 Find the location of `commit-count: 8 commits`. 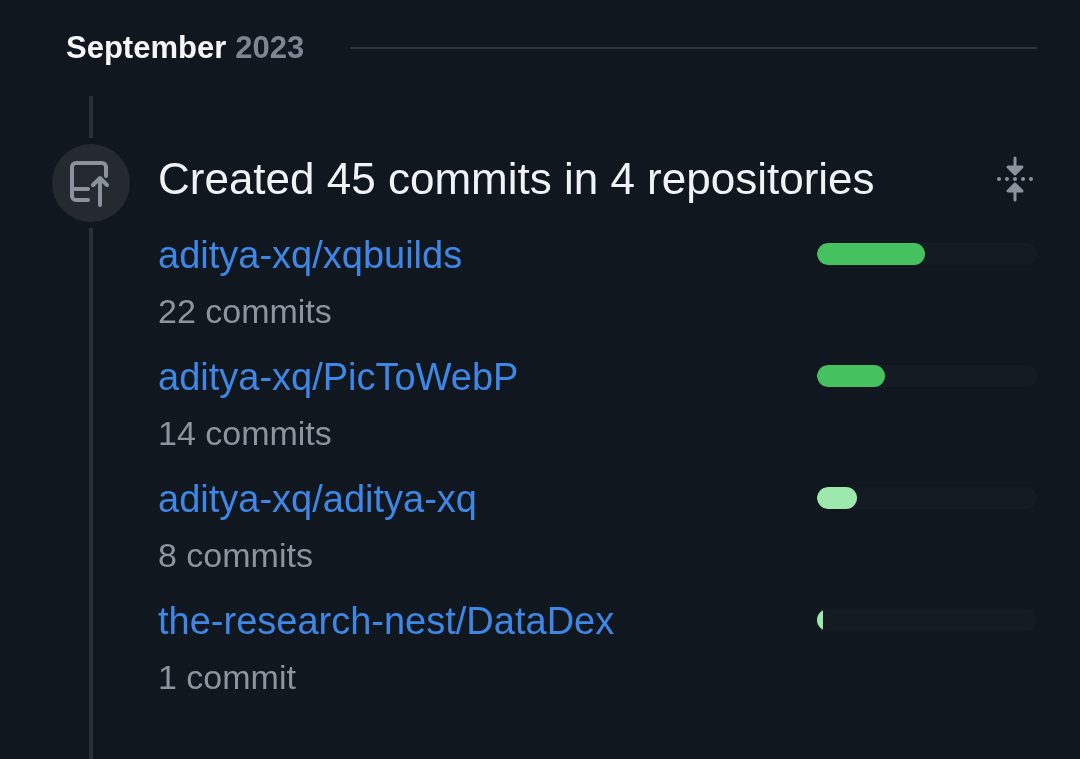

commit-count: 8 commits is located at coordinates (235, 555).